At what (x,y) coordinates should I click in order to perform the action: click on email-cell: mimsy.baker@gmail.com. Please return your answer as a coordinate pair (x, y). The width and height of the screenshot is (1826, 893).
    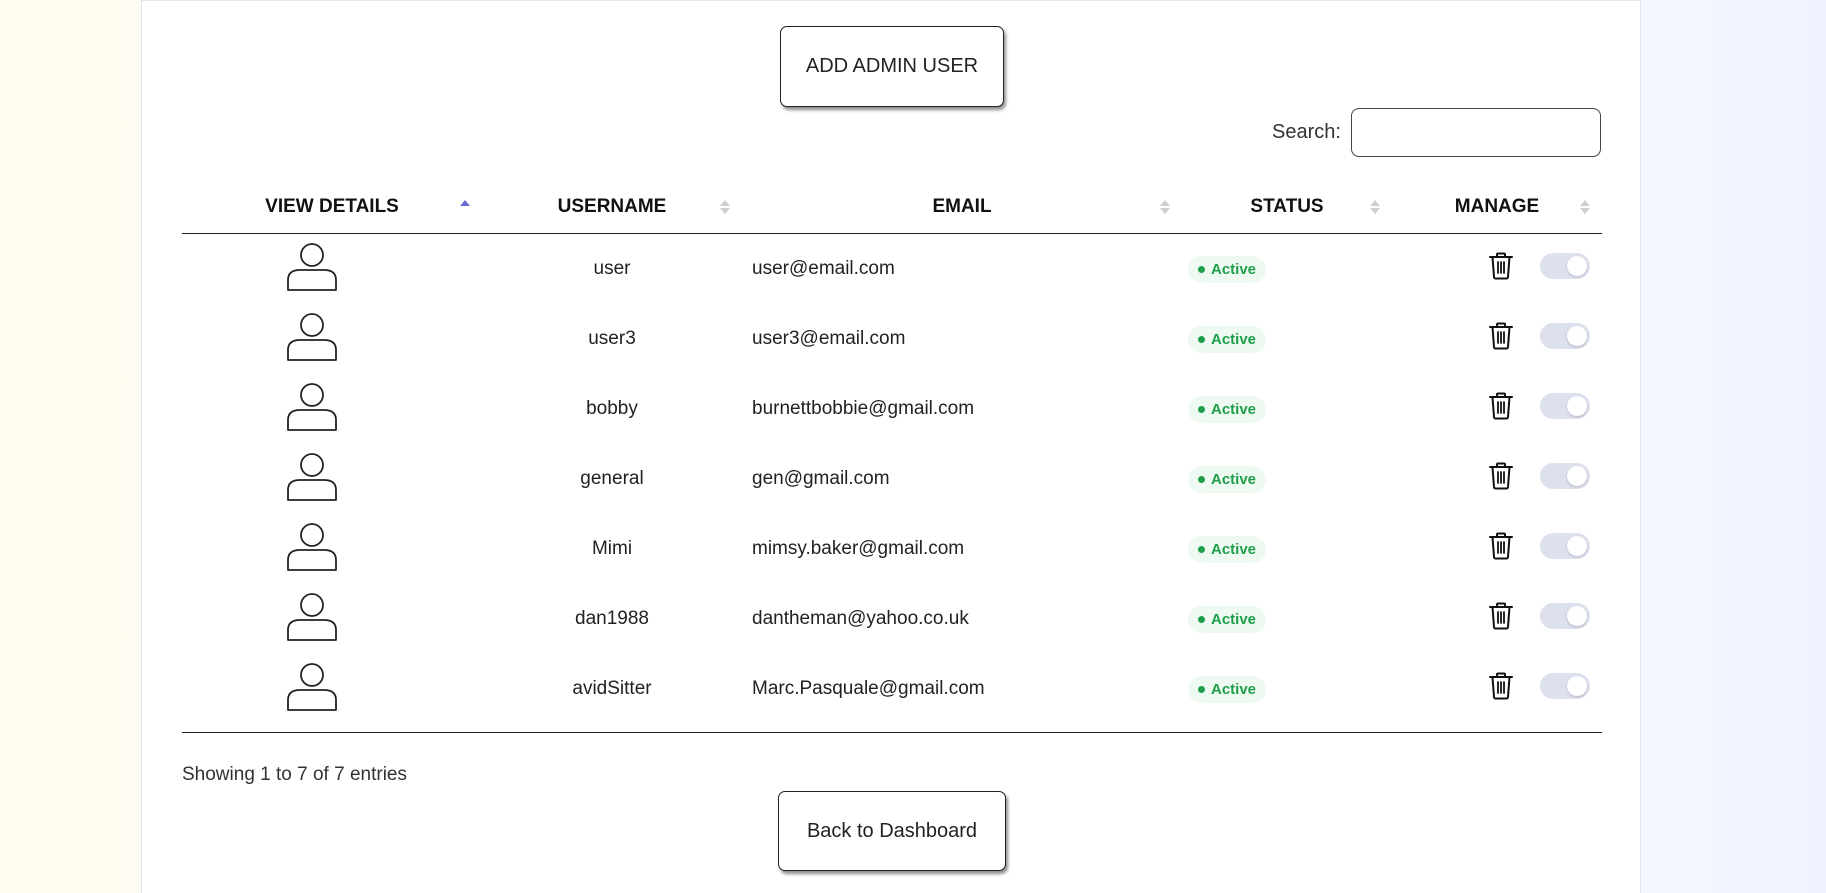
    Looking at the image, I should click on (858, 548).